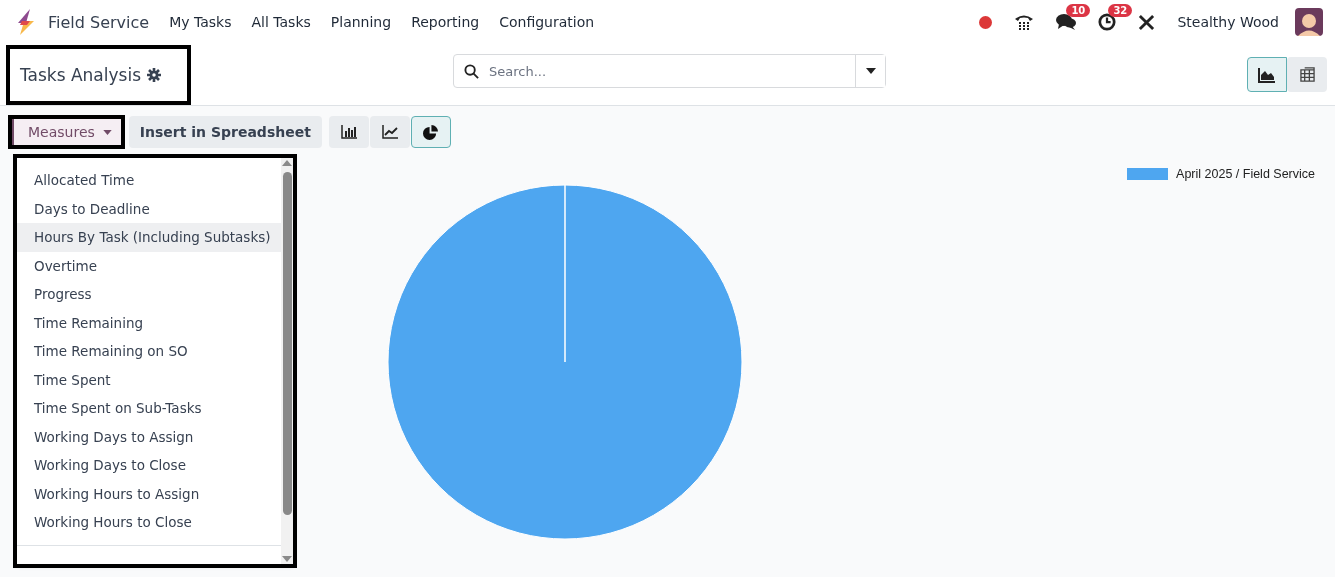  I want to click on phone-icon, so click(1024, 22).